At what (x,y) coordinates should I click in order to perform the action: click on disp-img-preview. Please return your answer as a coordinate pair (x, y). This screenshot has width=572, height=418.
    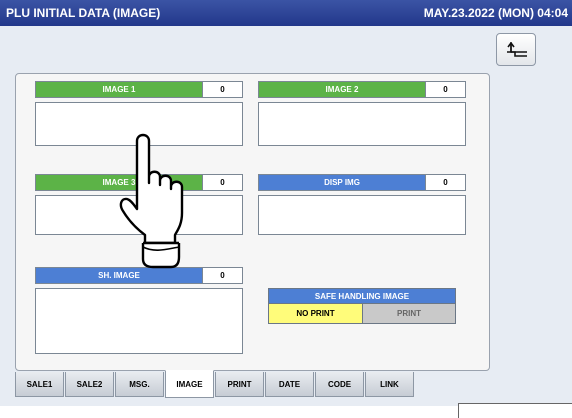
    Looking at the image, I should click on (362, 215).